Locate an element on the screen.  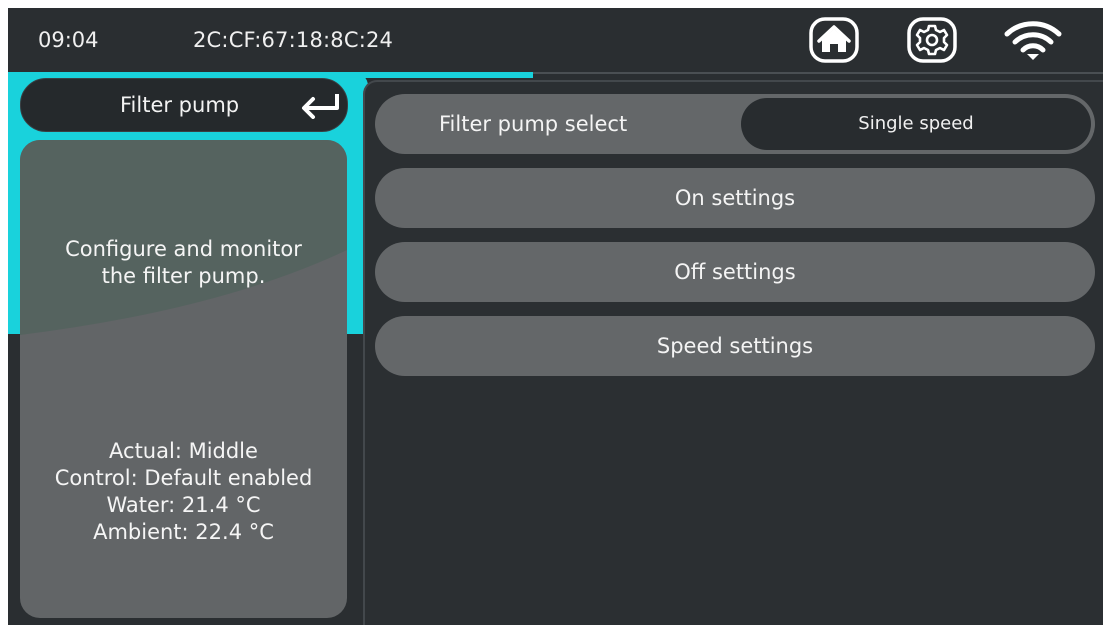
wifi-icon is located at coordinates (1033, 40).